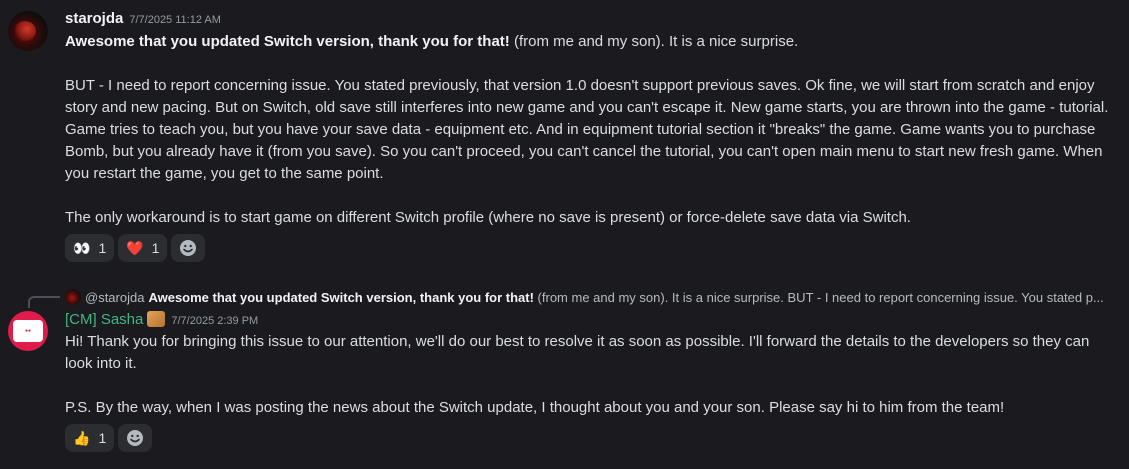 The image size is (1129, 469). I want to click on reply-connector, so click(44, 302).